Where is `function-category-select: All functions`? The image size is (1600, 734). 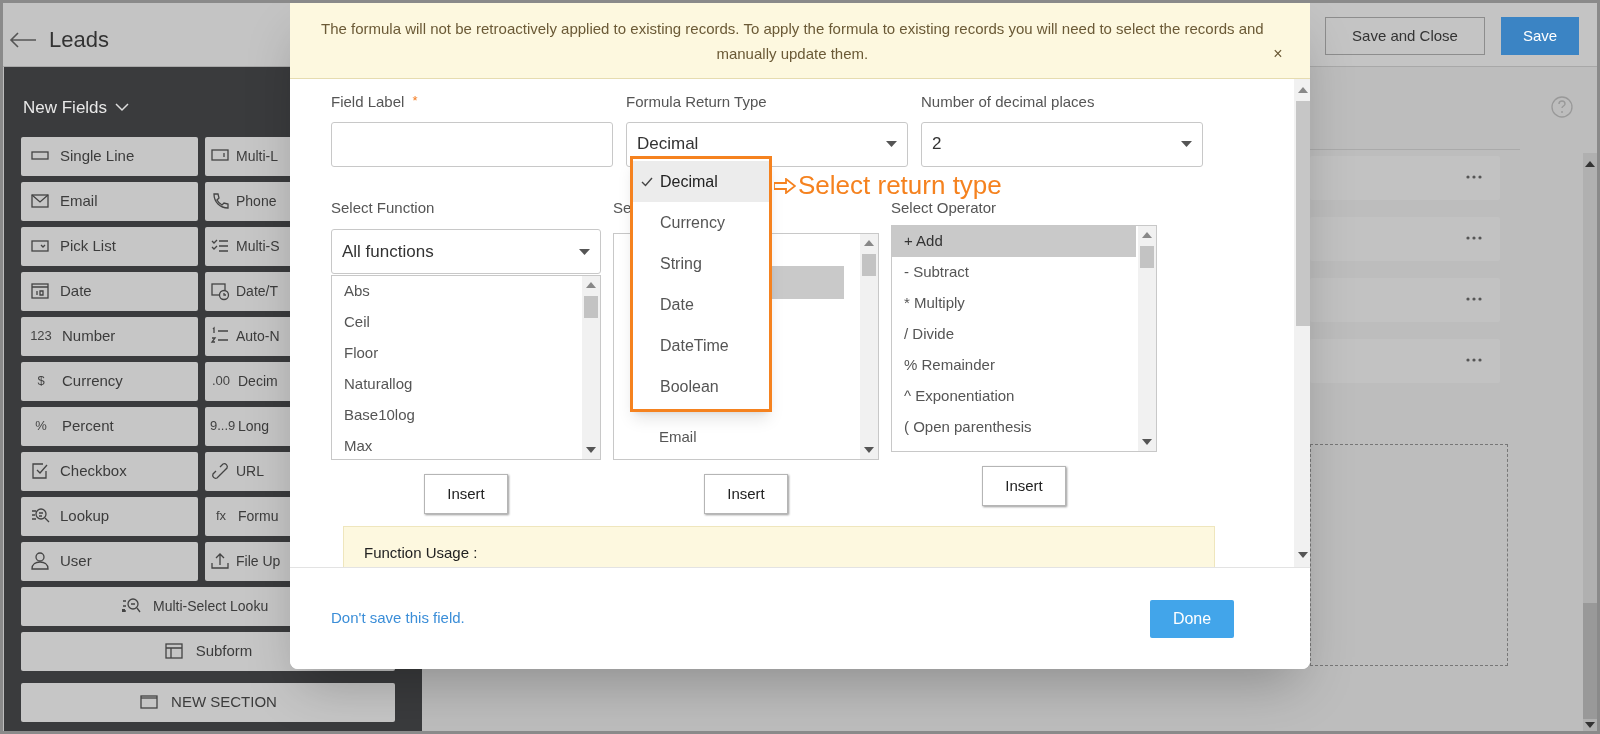 function-category-select: All functions is located at coordinates (466, 251).